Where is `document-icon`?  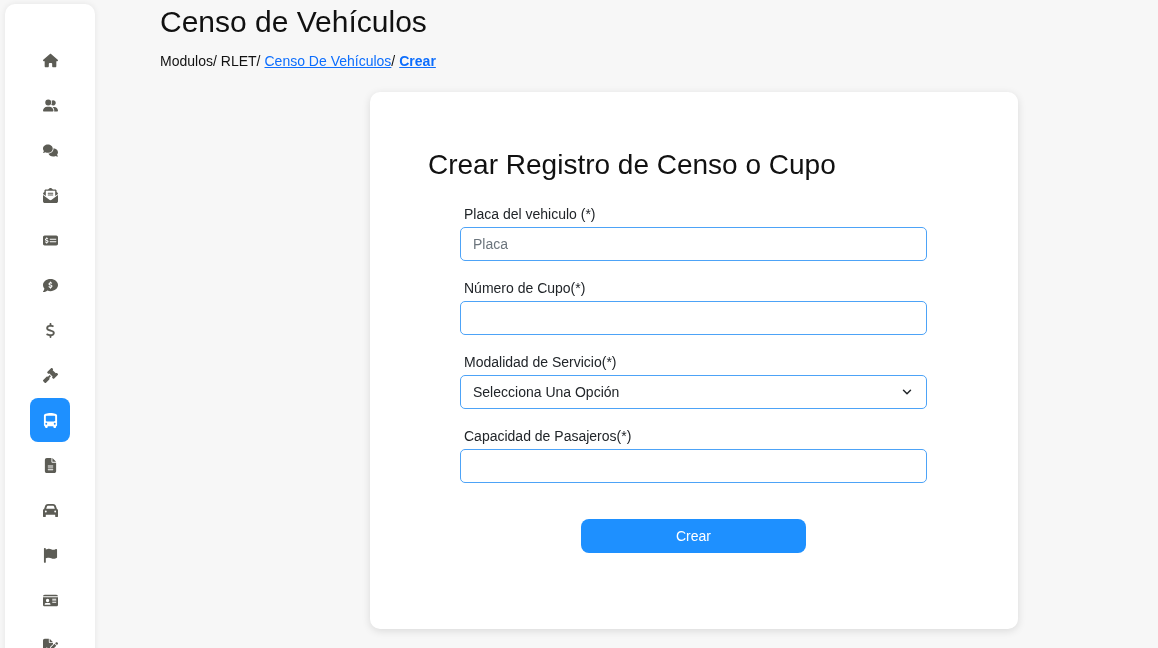 document-icon is located at coordinates (50, 465).